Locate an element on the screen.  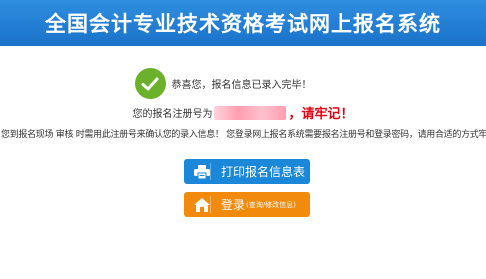
print-registration-form-button: 打印报名信息表 is located at coordinates (247, 171).